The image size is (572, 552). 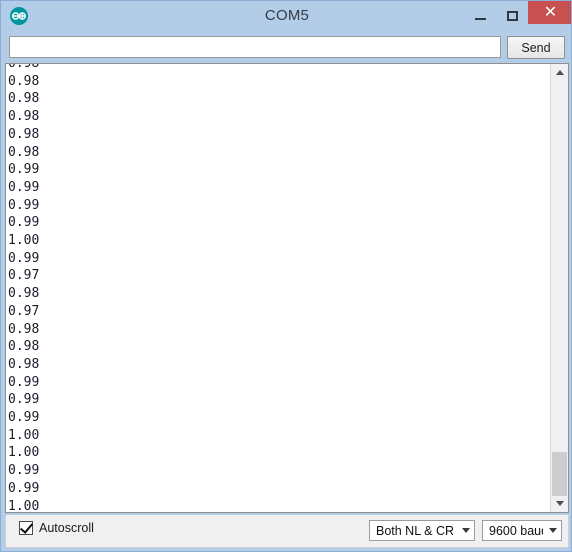 I want to click on autoscroll-checkbox, so click(x=26, y=527).